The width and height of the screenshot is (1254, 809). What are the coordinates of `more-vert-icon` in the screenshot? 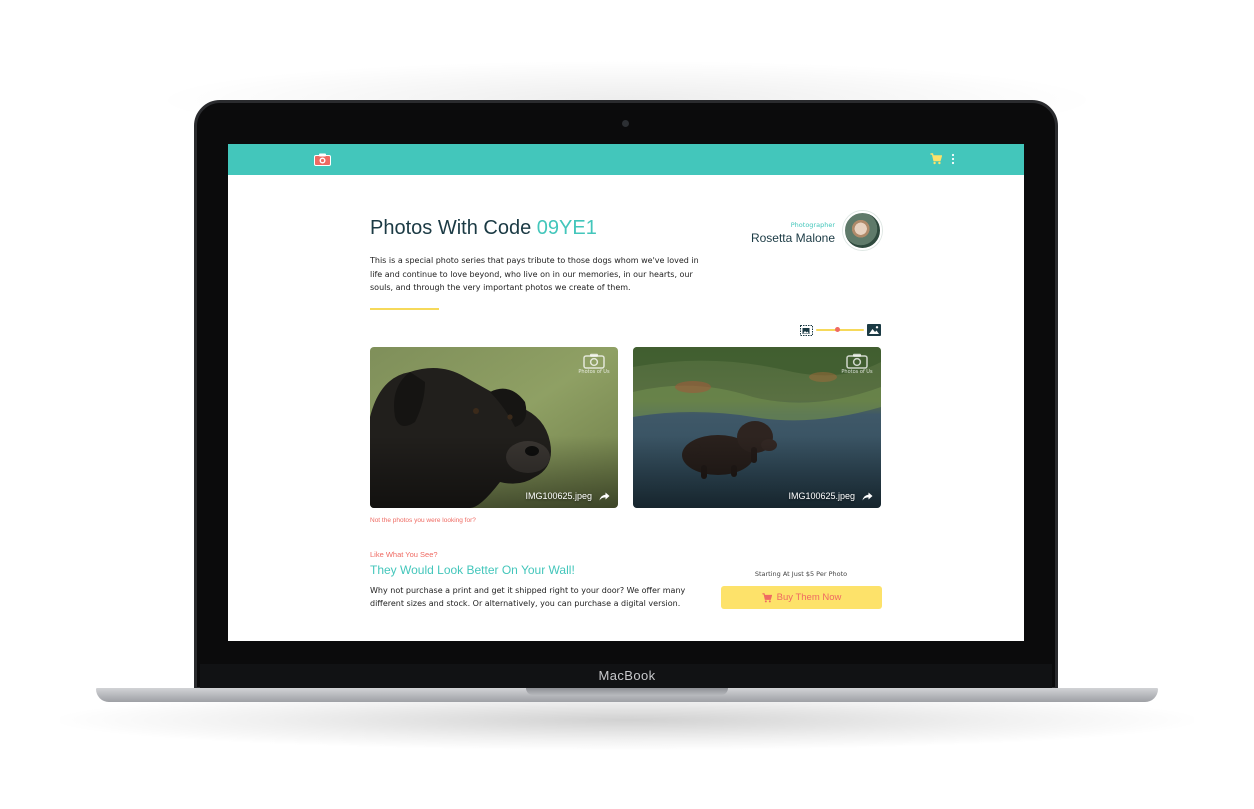 It's located at (953, 159).